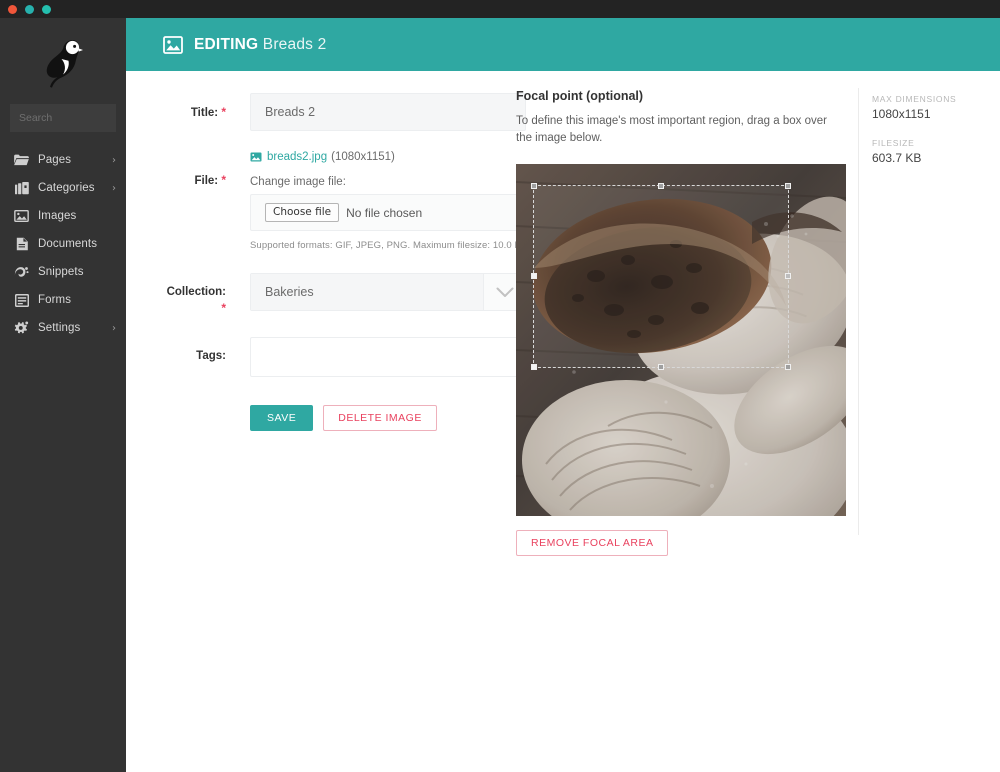  Describe the element at coordinates (68, 244) in the screenshot. I see `sidebar-item-label: Documents` at that location.